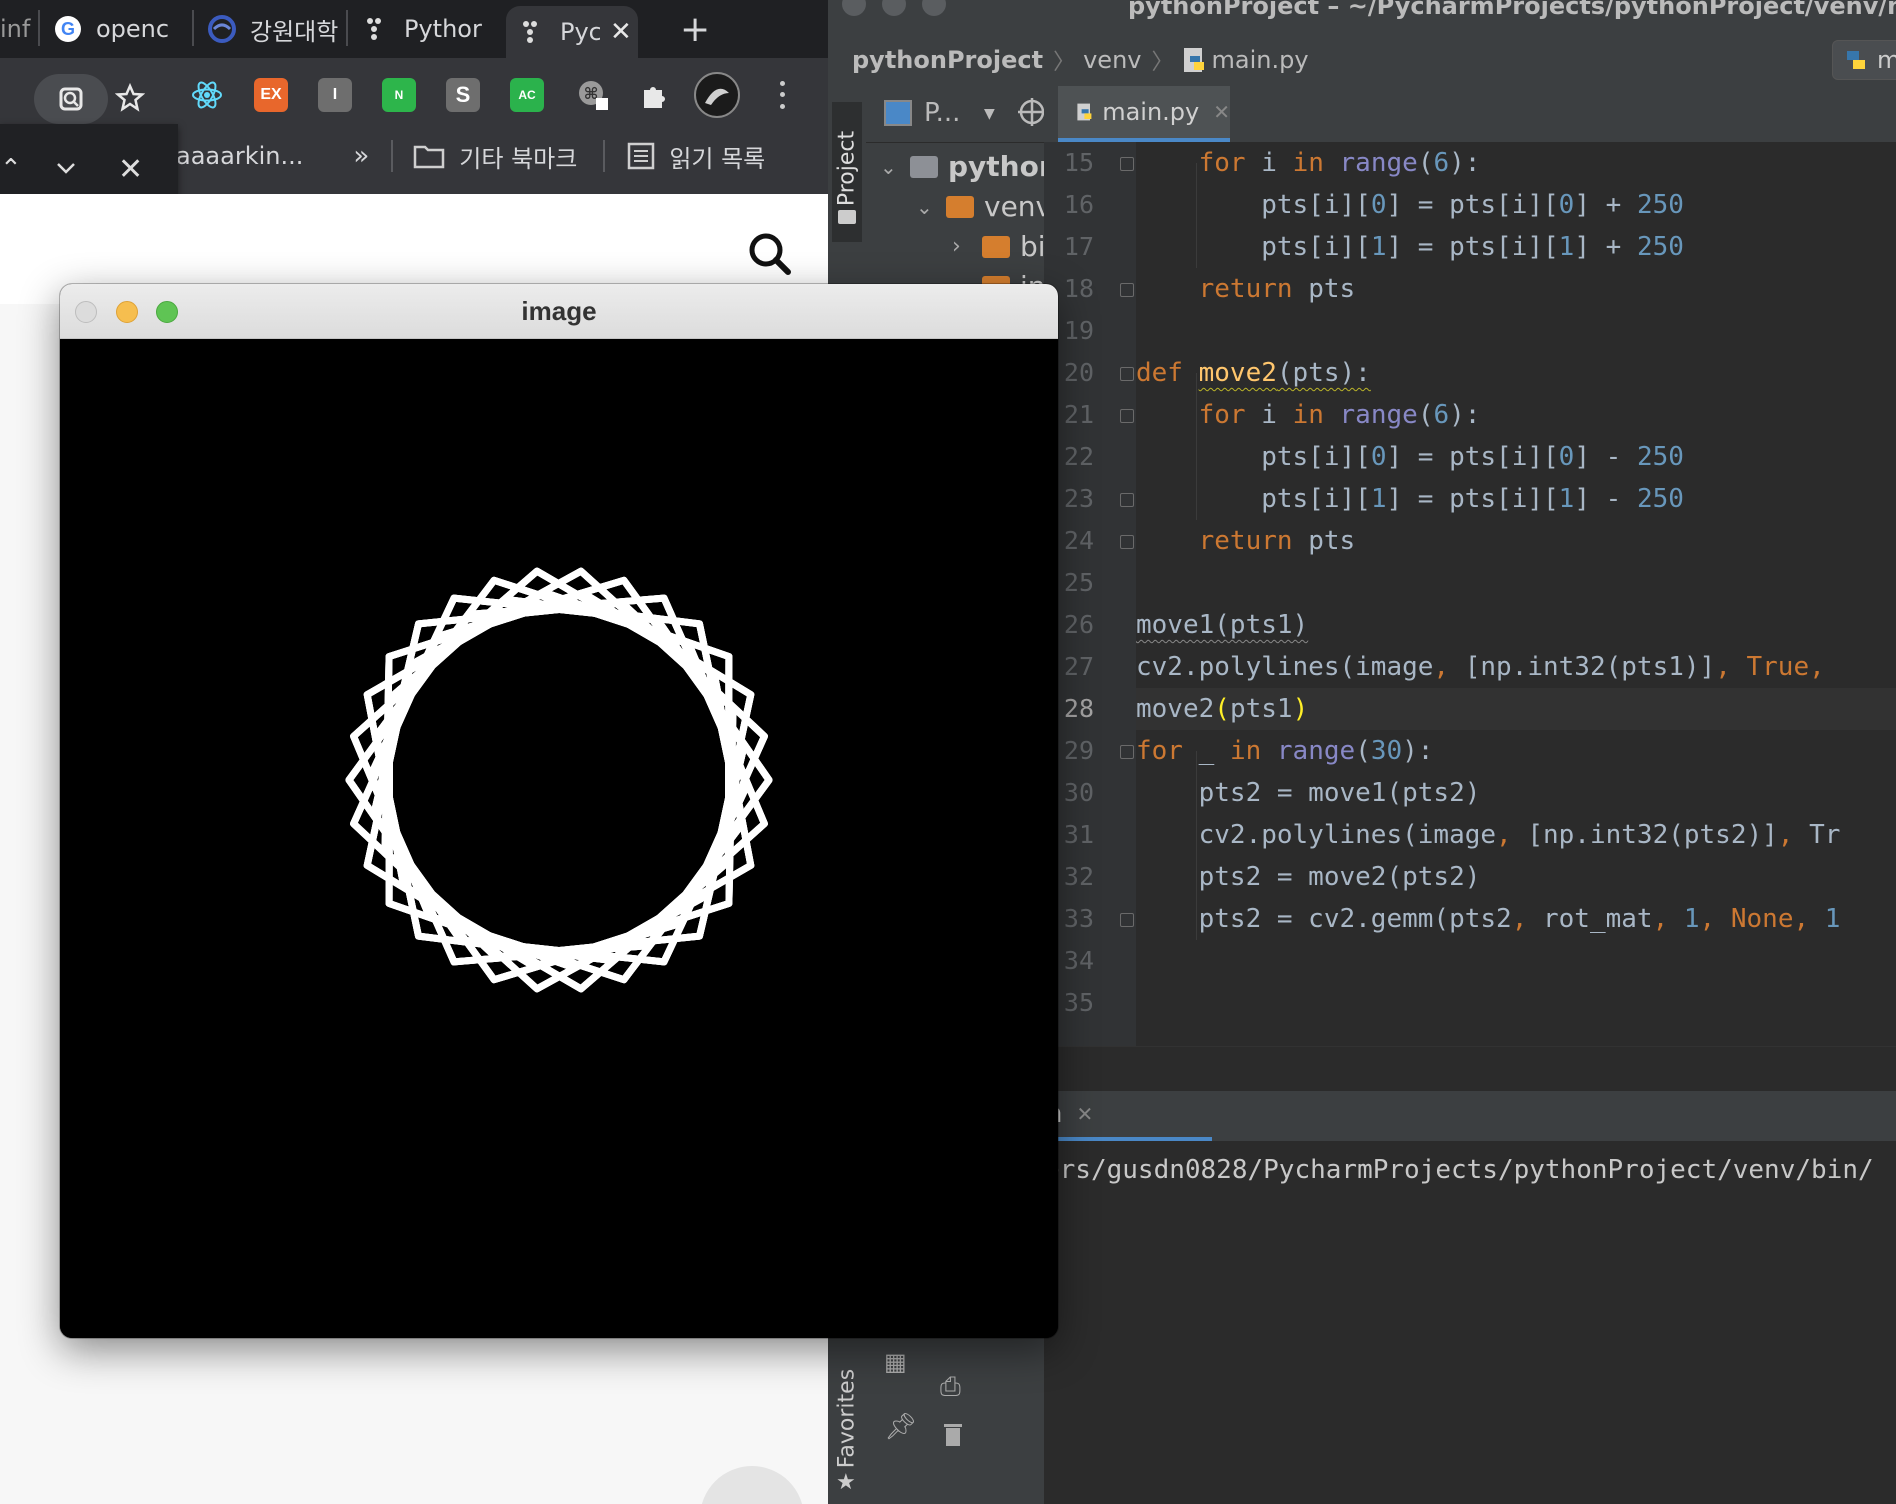  What do you see at coordinates (294, 31) in the screenshot?
I see `tab-label: 강원대학` at bounding box center [294, 31].